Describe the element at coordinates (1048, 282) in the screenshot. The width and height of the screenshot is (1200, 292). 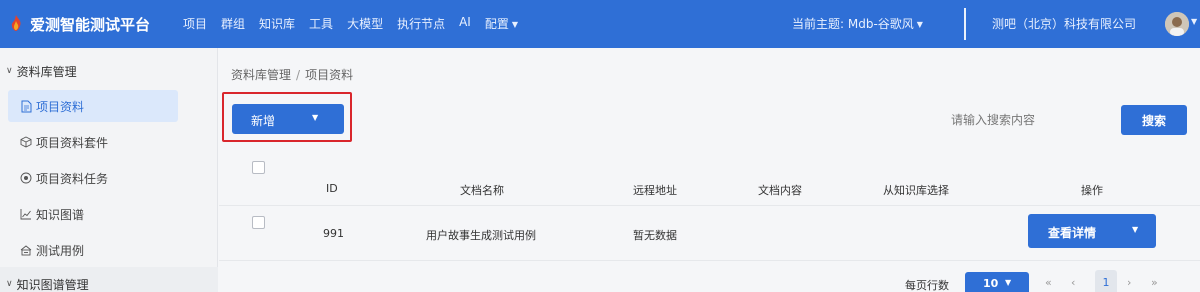
I see `first-page-icon: «` at that location.